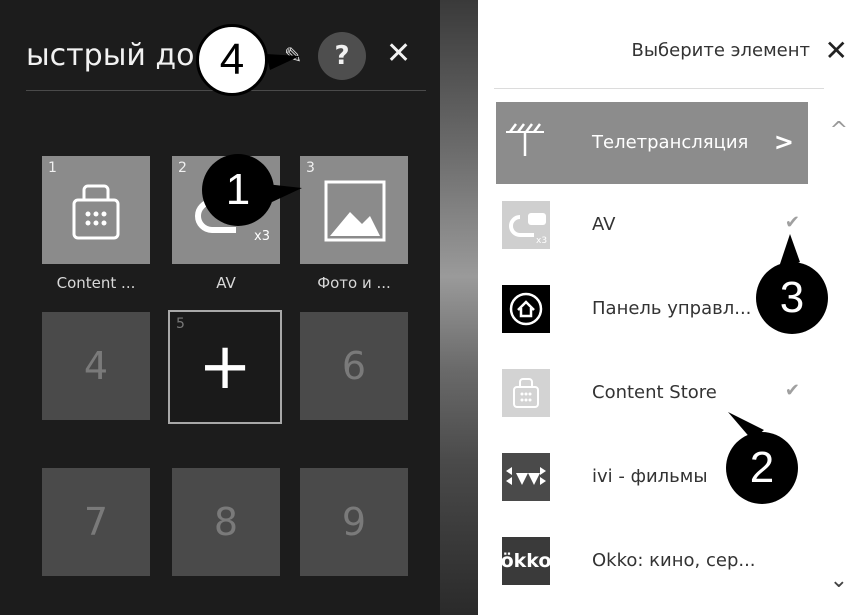  Describe the element at coordinates (293, 56) in the screenshot. I see `pencil-icon: ✎` at that location.